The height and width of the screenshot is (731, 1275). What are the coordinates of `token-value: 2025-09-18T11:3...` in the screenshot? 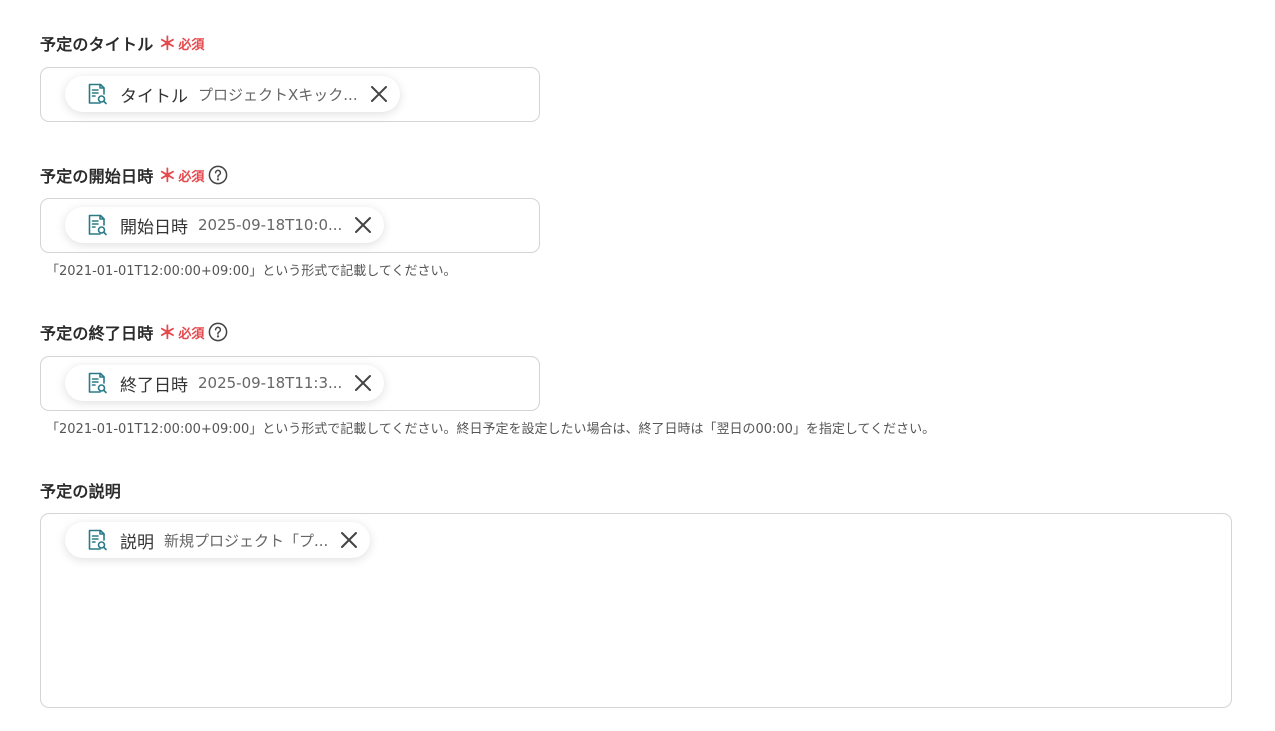 It's located at (270, 383).